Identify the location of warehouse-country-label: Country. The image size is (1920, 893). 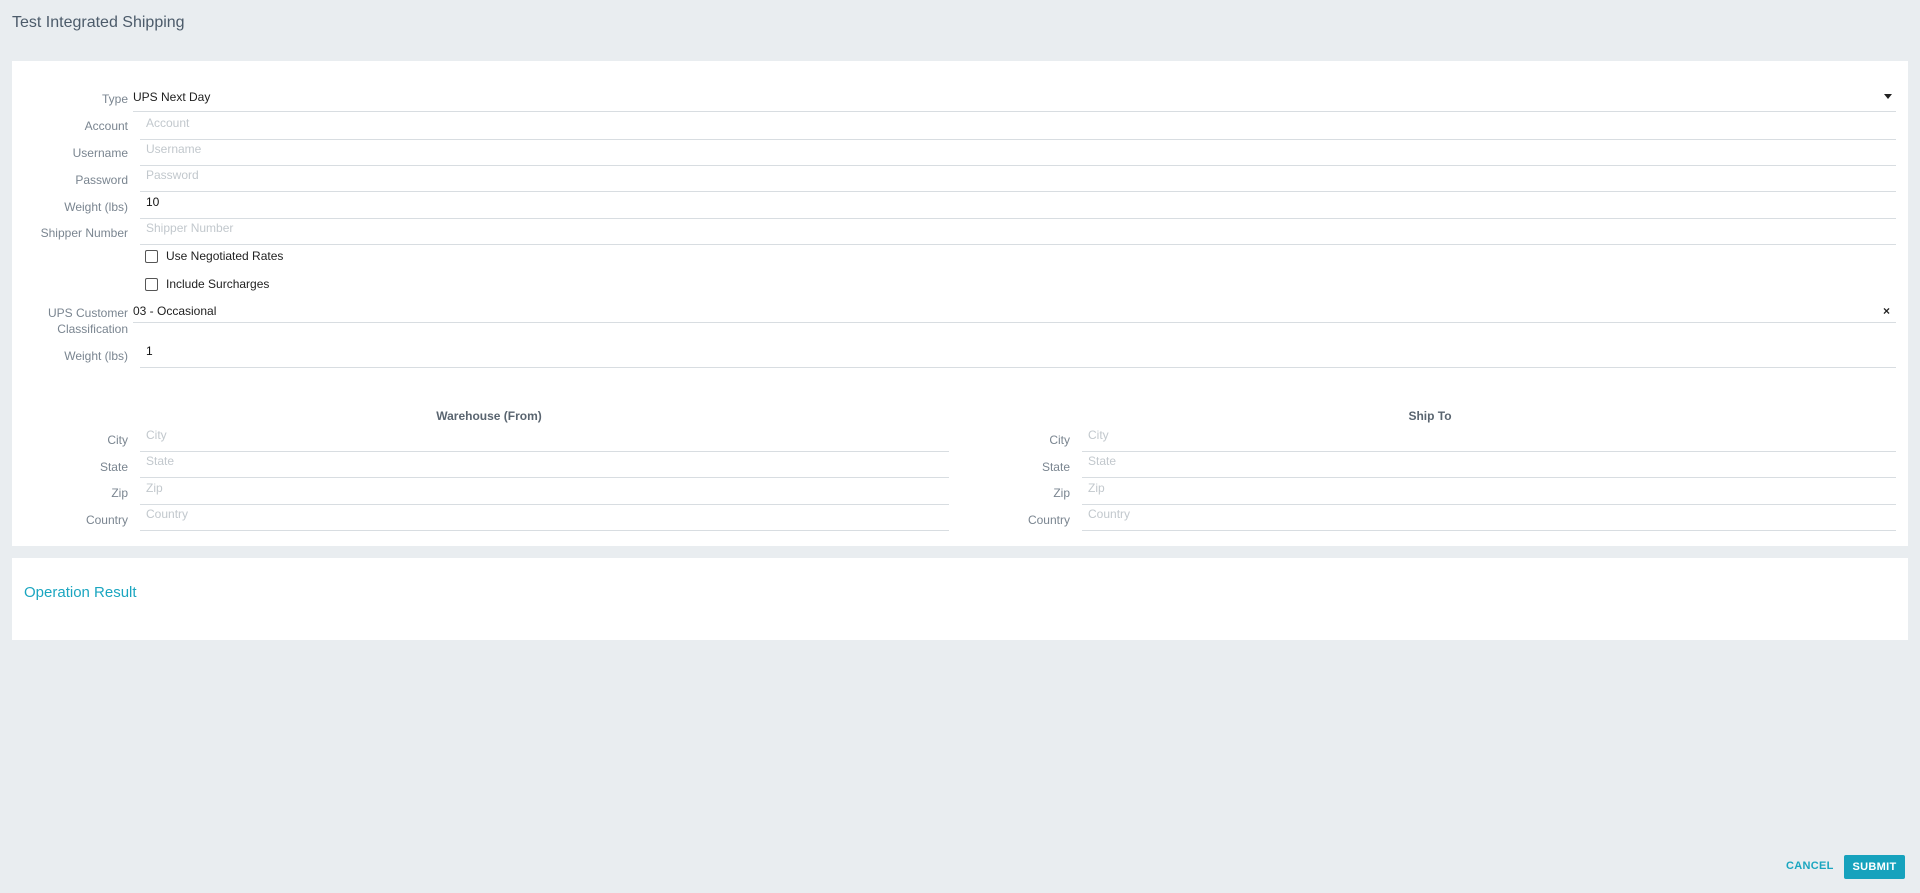
(106, 520).